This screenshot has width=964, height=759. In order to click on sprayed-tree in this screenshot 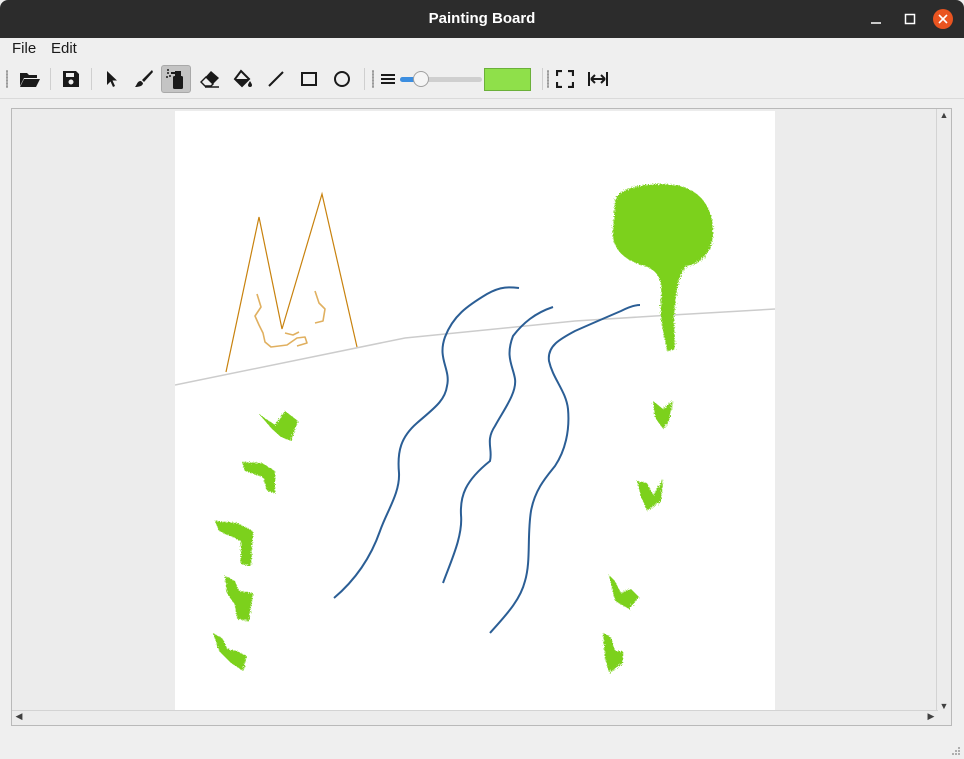, I will do `click(662, 267)`.